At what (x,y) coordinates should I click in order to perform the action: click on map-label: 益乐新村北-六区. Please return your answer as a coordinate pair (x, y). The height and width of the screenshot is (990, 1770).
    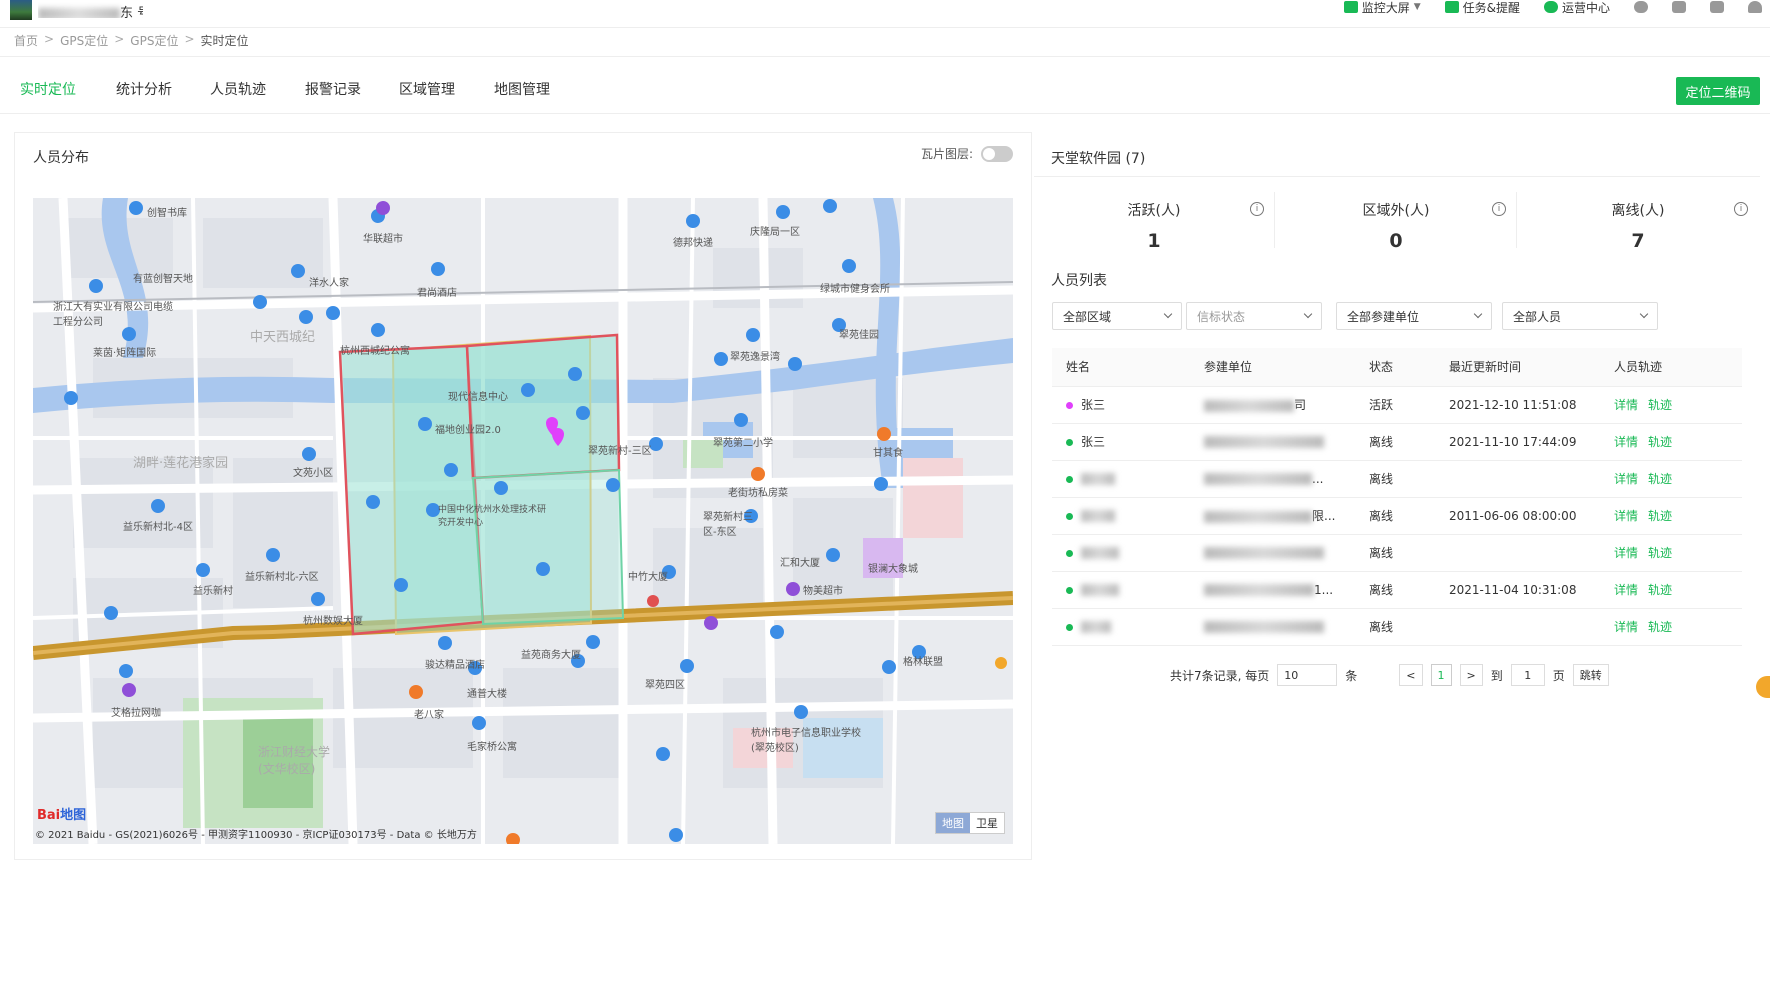
    Looking at the image, I should click on (282, 577).